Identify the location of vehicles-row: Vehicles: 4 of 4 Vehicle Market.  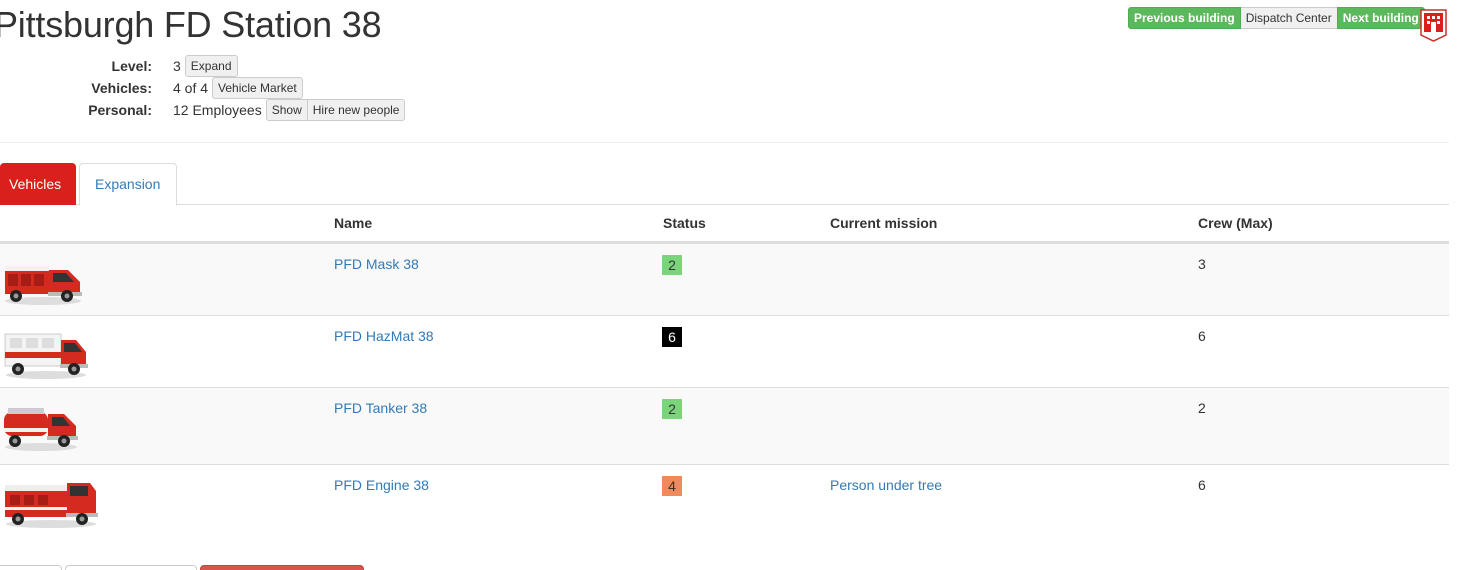
(210, 88).